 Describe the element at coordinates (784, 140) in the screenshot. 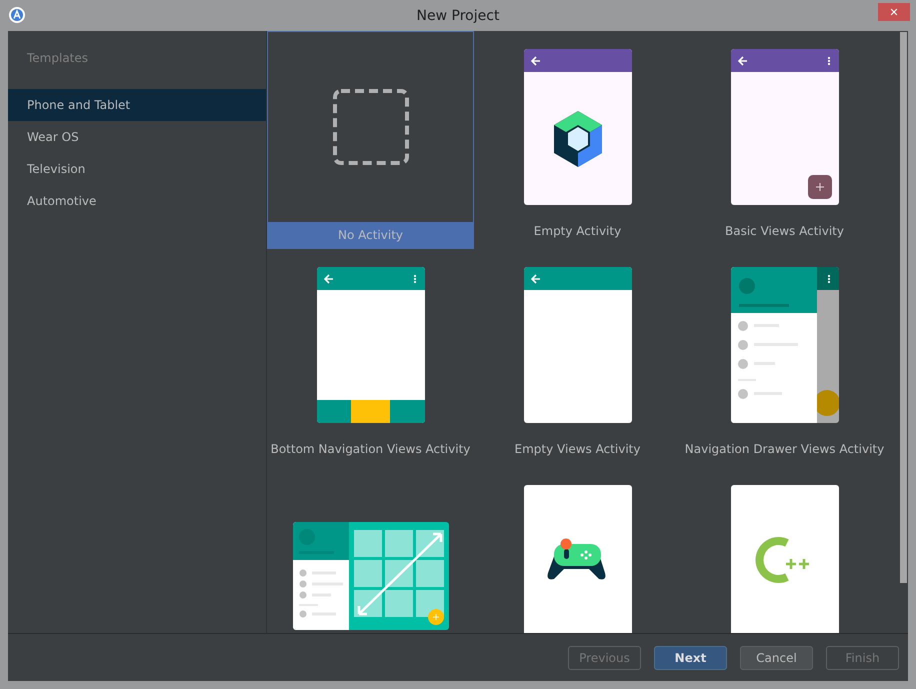

I see `template-tile: Basic Views Activity` at that location.